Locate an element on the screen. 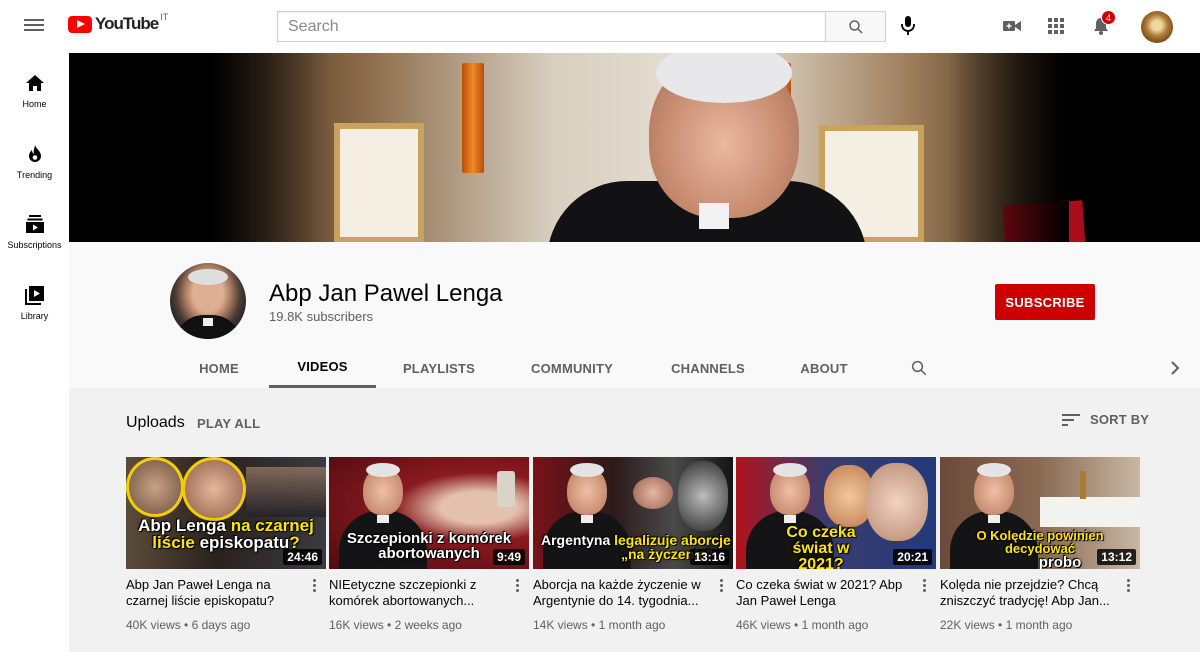 The image size is (1200, 652). video-duration: 13:16 is located at coordinates (709, 557).